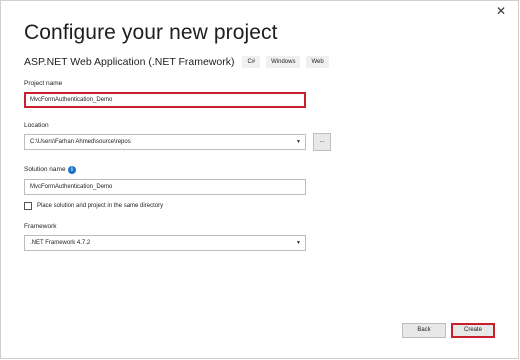  What do you see at coordinates (45, 169) in the screenshot?
I see `solution-name-label: Solution name` at bounding box center [45, 169].